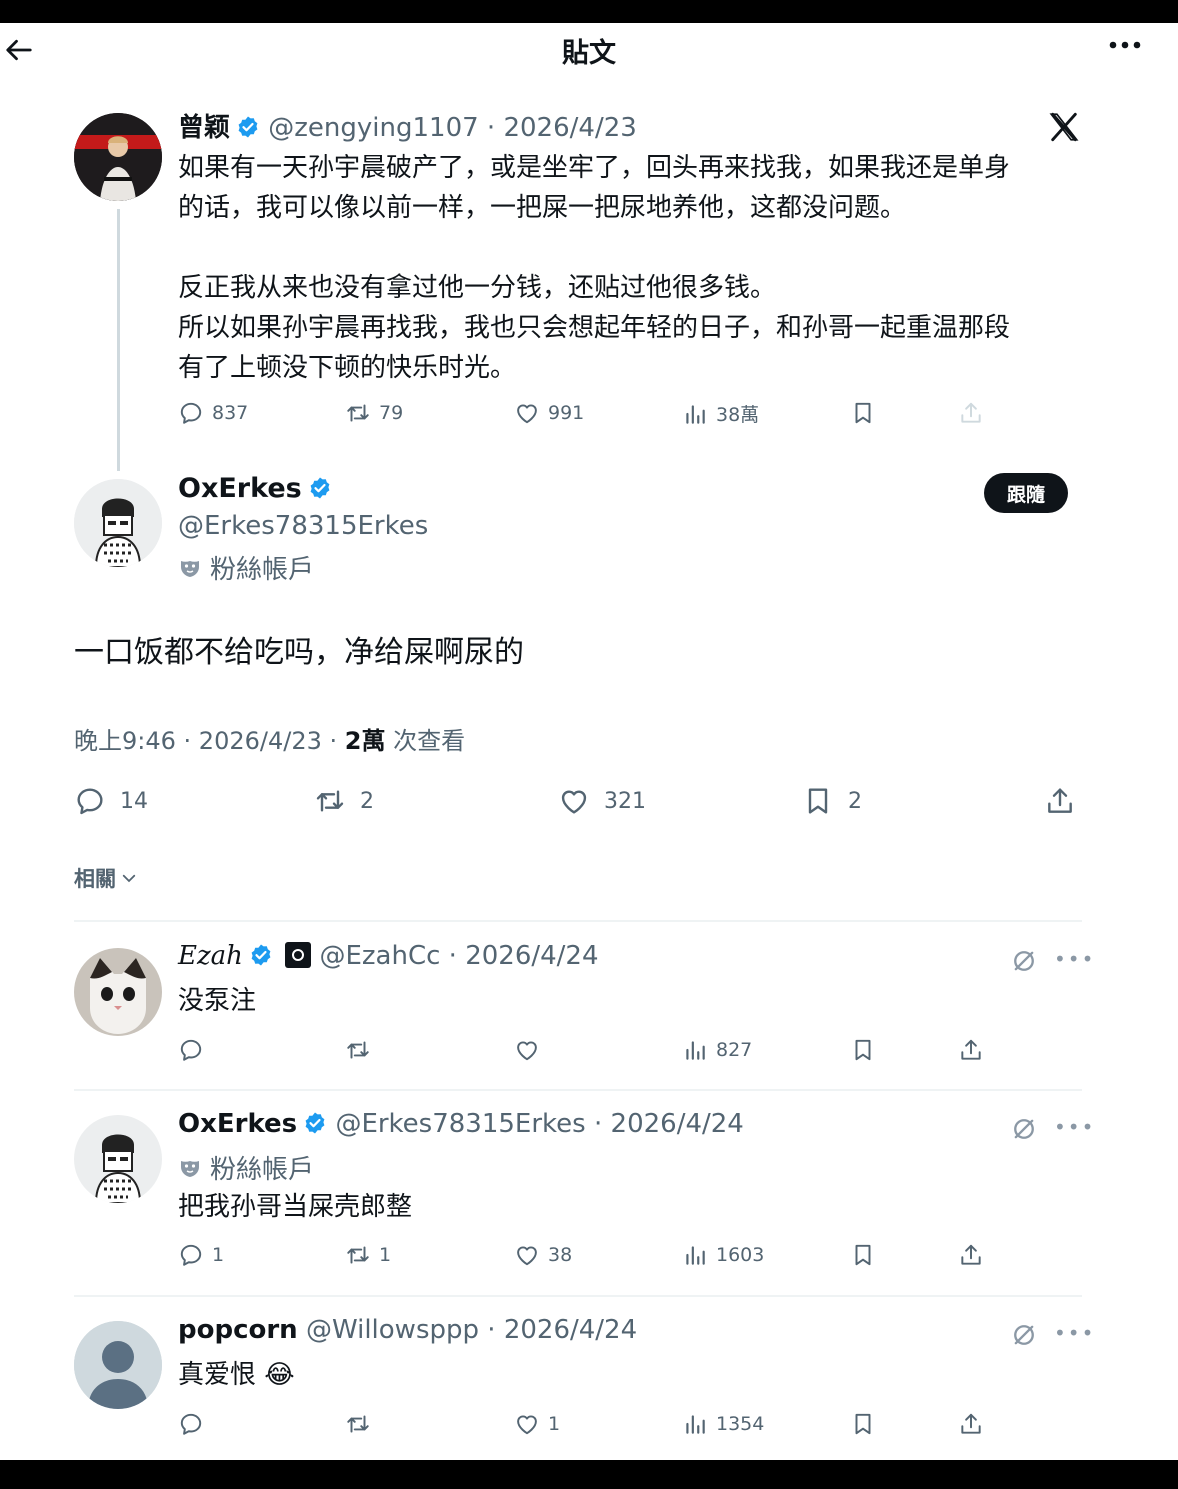 This screenshot has width=1178, height=1489. What do you see at coordinates (368, 1255) in the screenshot?
I see `repost-action: 1` at bounding box center [368, 1255].